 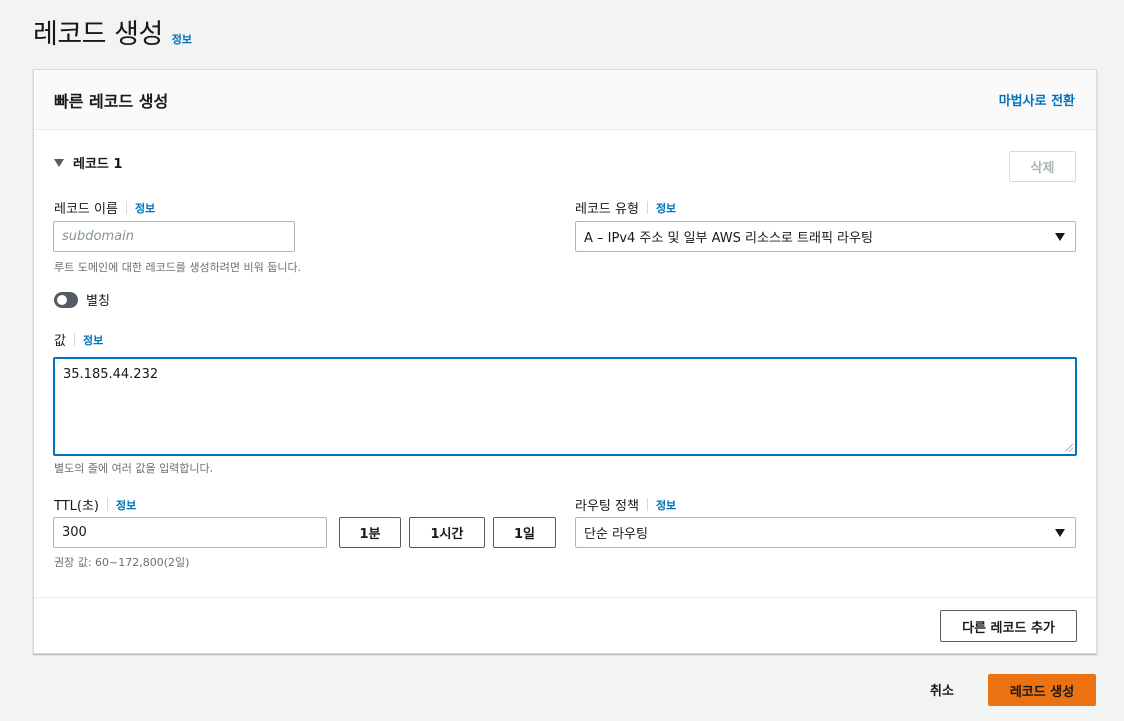 What do you see at coordinates (98, 301) in the screenshot?
I see `alias-label: 별칭` at bounding box center [98, 301].